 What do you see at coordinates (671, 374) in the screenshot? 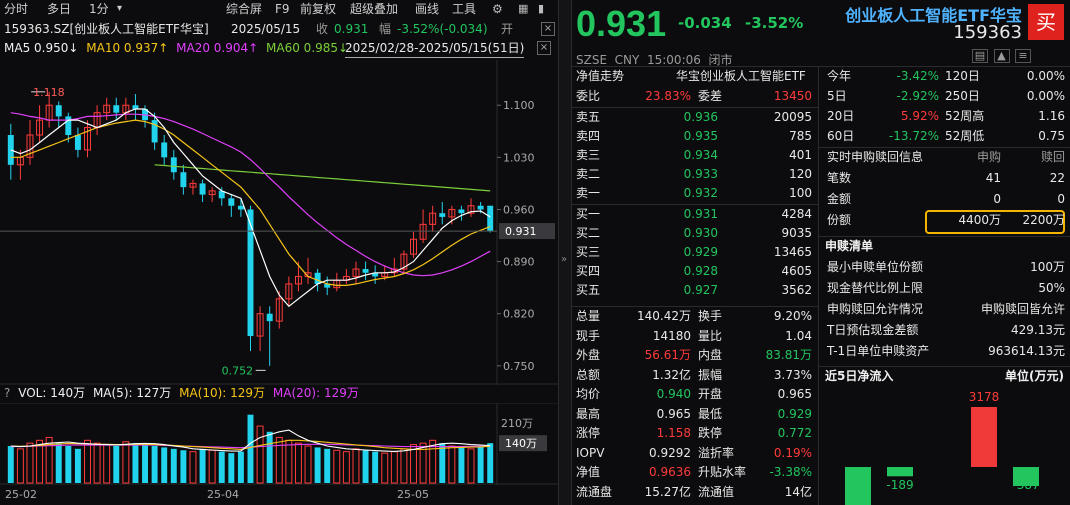
I see `stat-value: 1.32亿` at bounding box center [671, 374].